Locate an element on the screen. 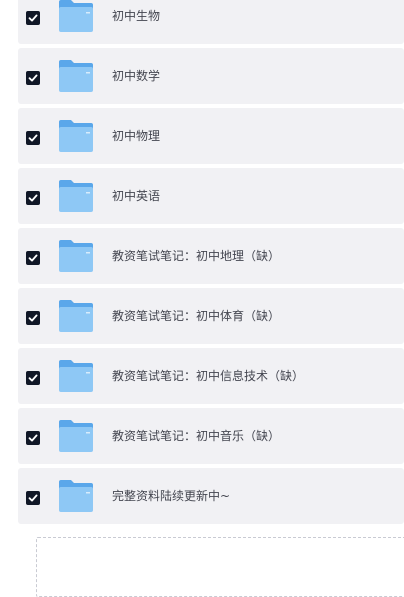 This screenshot has height=597, width=404. list-item: 初中生物 is located at coordinates (211, 22).